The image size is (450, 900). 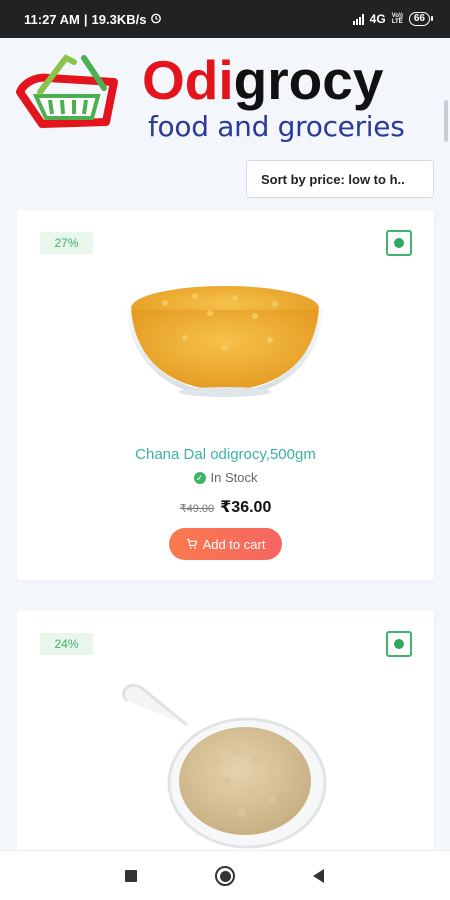 I want to click on volte-icon: Vo)) LTE, so click(x=397, y=19).